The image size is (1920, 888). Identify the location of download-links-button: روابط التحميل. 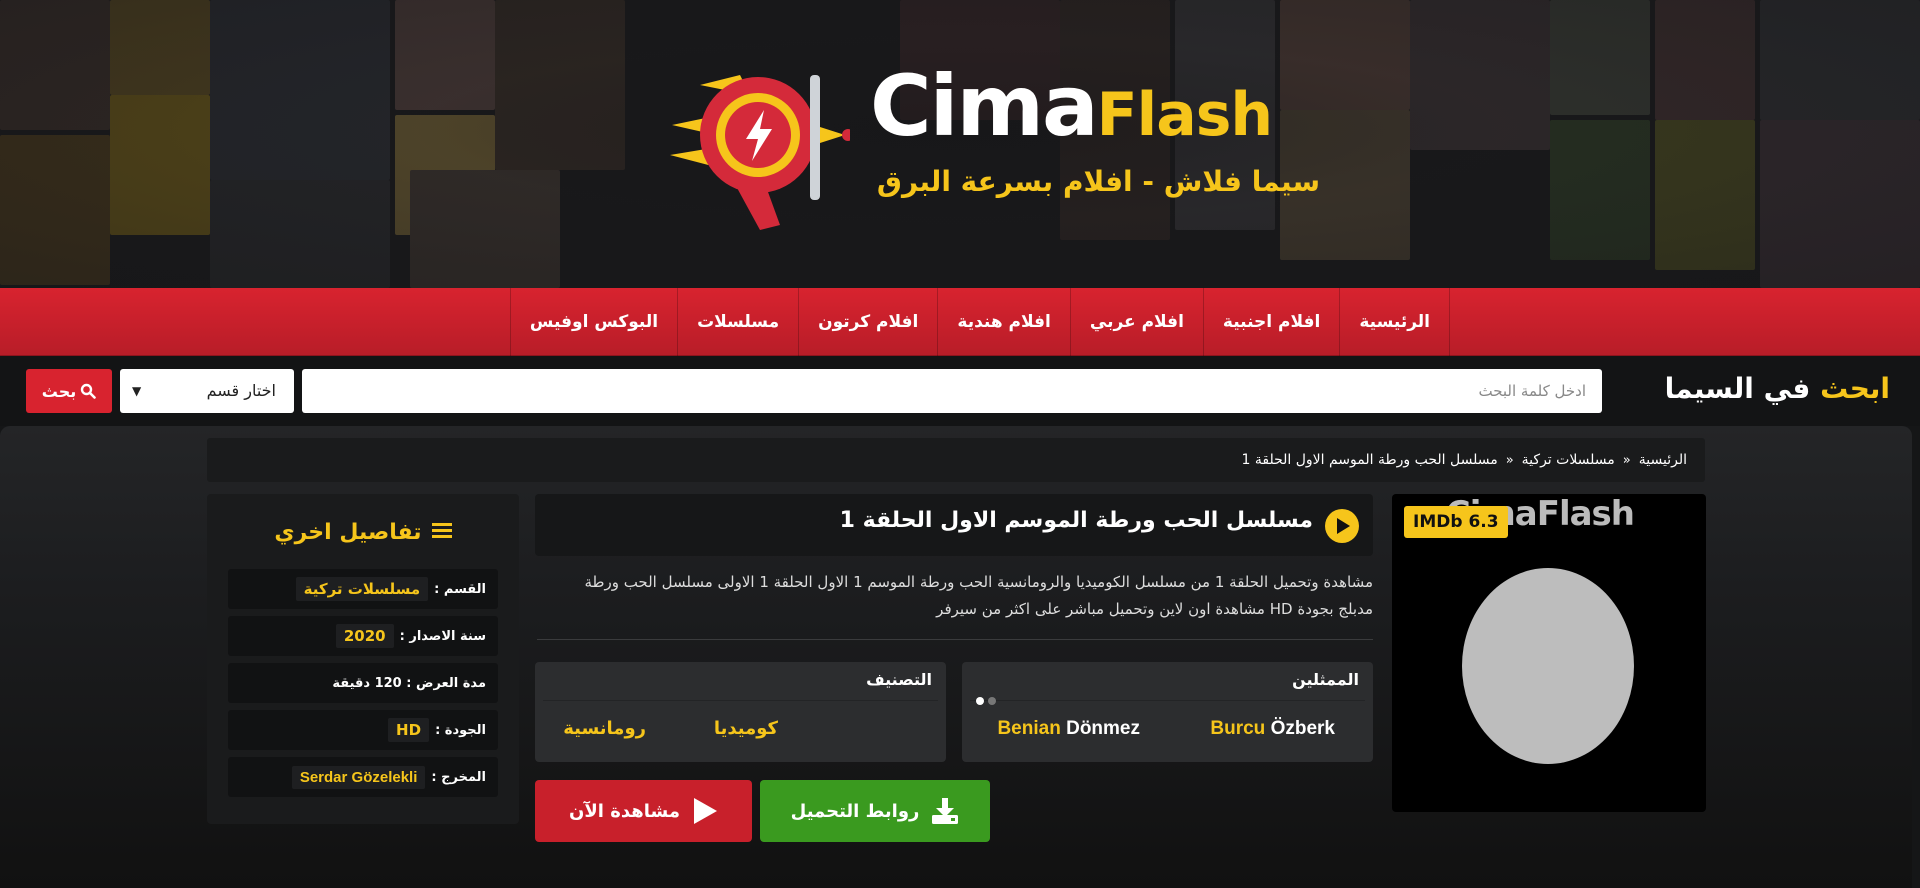
(875, 811).